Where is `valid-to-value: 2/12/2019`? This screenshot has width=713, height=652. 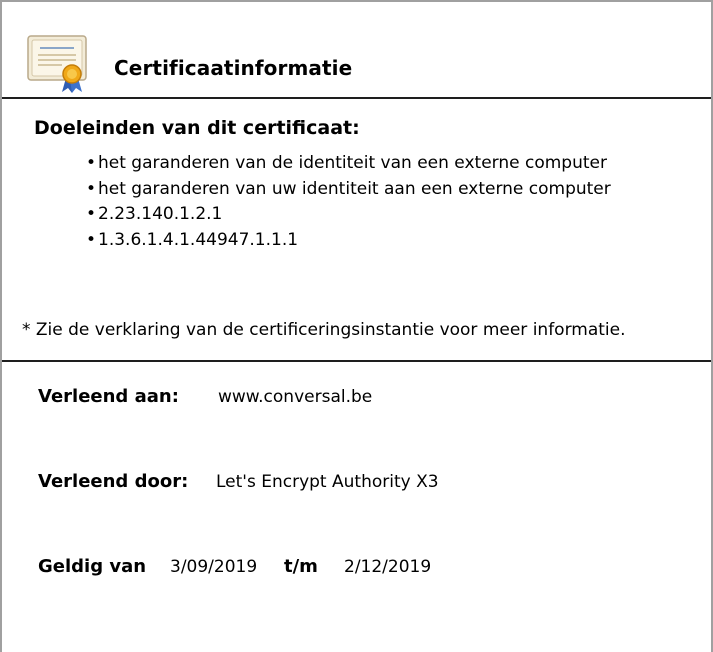 valid-to-value: 2/12/2019 is located at coordinates (388, 567).